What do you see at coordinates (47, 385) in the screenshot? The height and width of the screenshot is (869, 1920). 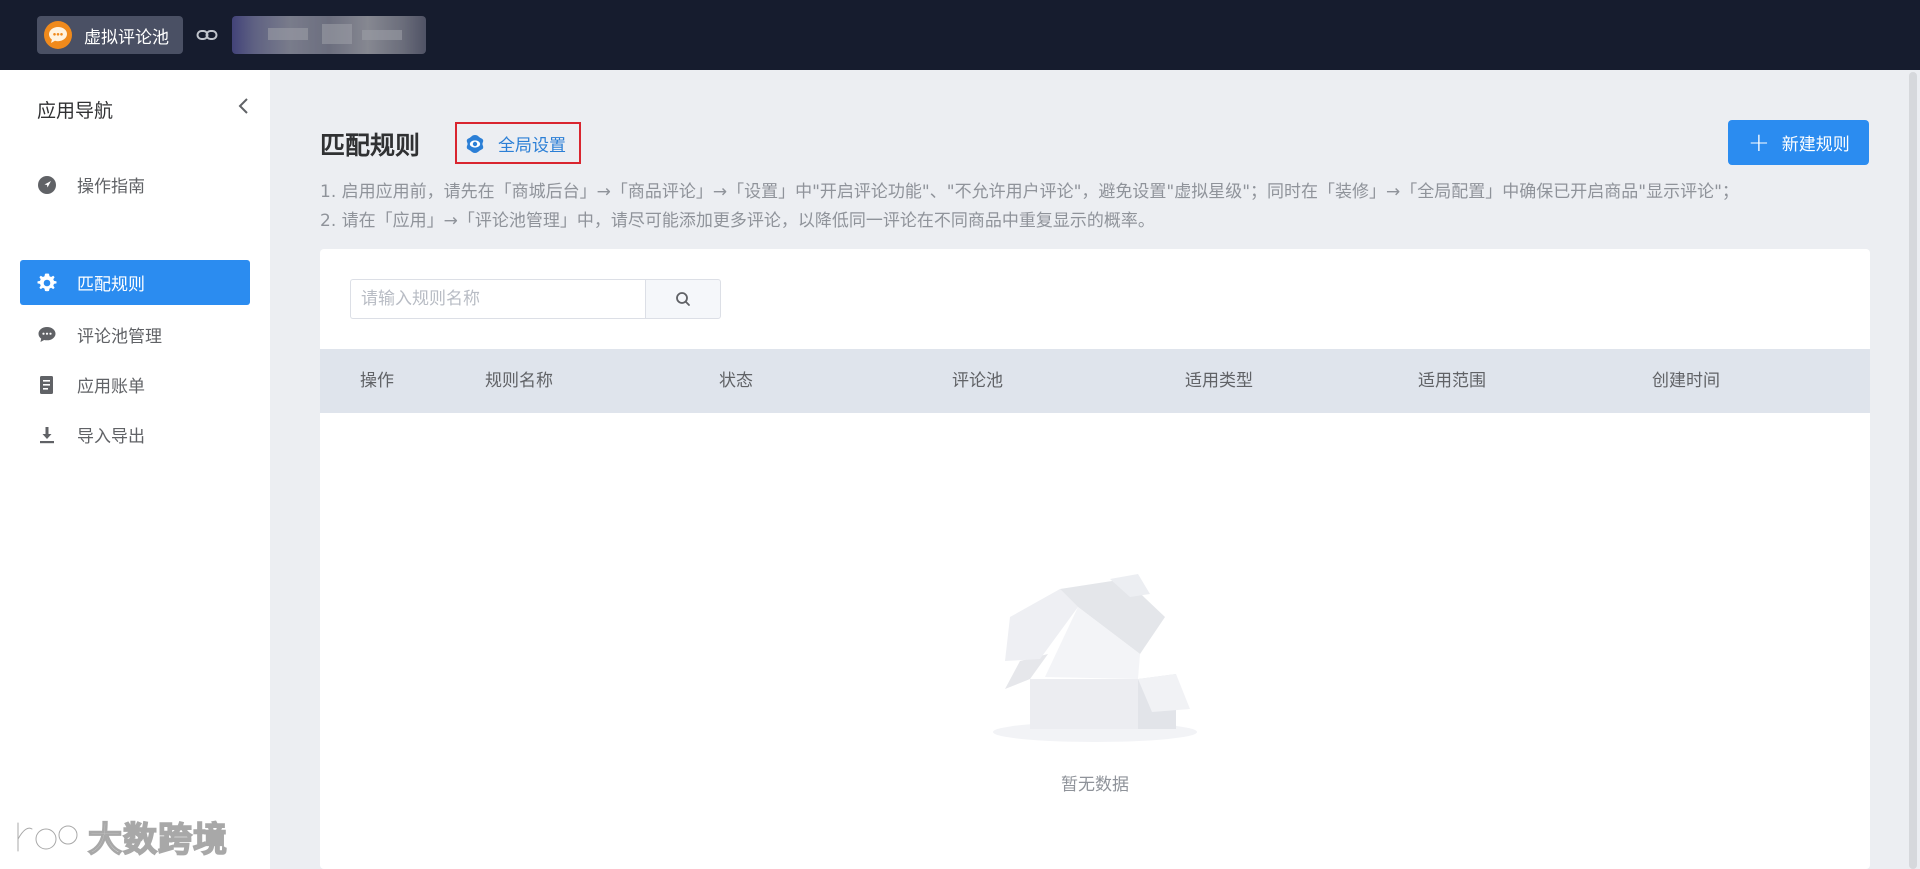 I see `document-icon` at bounding box center [47, 385].